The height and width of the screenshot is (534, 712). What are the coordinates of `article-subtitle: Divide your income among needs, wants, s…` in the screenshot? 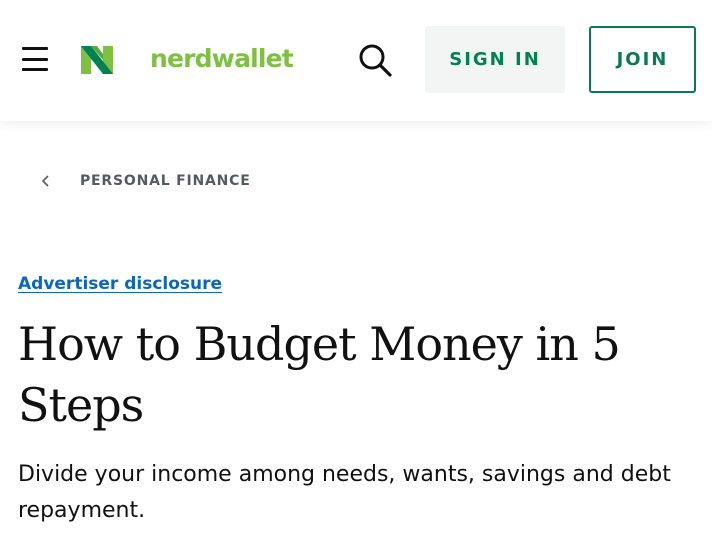 It's located at (344, 492).